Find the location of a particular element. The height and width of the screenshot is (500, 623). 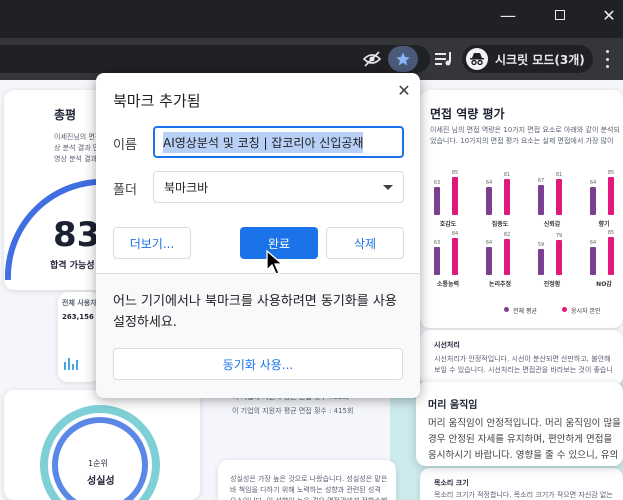

folder-value: 북마크바 is located at coordinates (186, 187).